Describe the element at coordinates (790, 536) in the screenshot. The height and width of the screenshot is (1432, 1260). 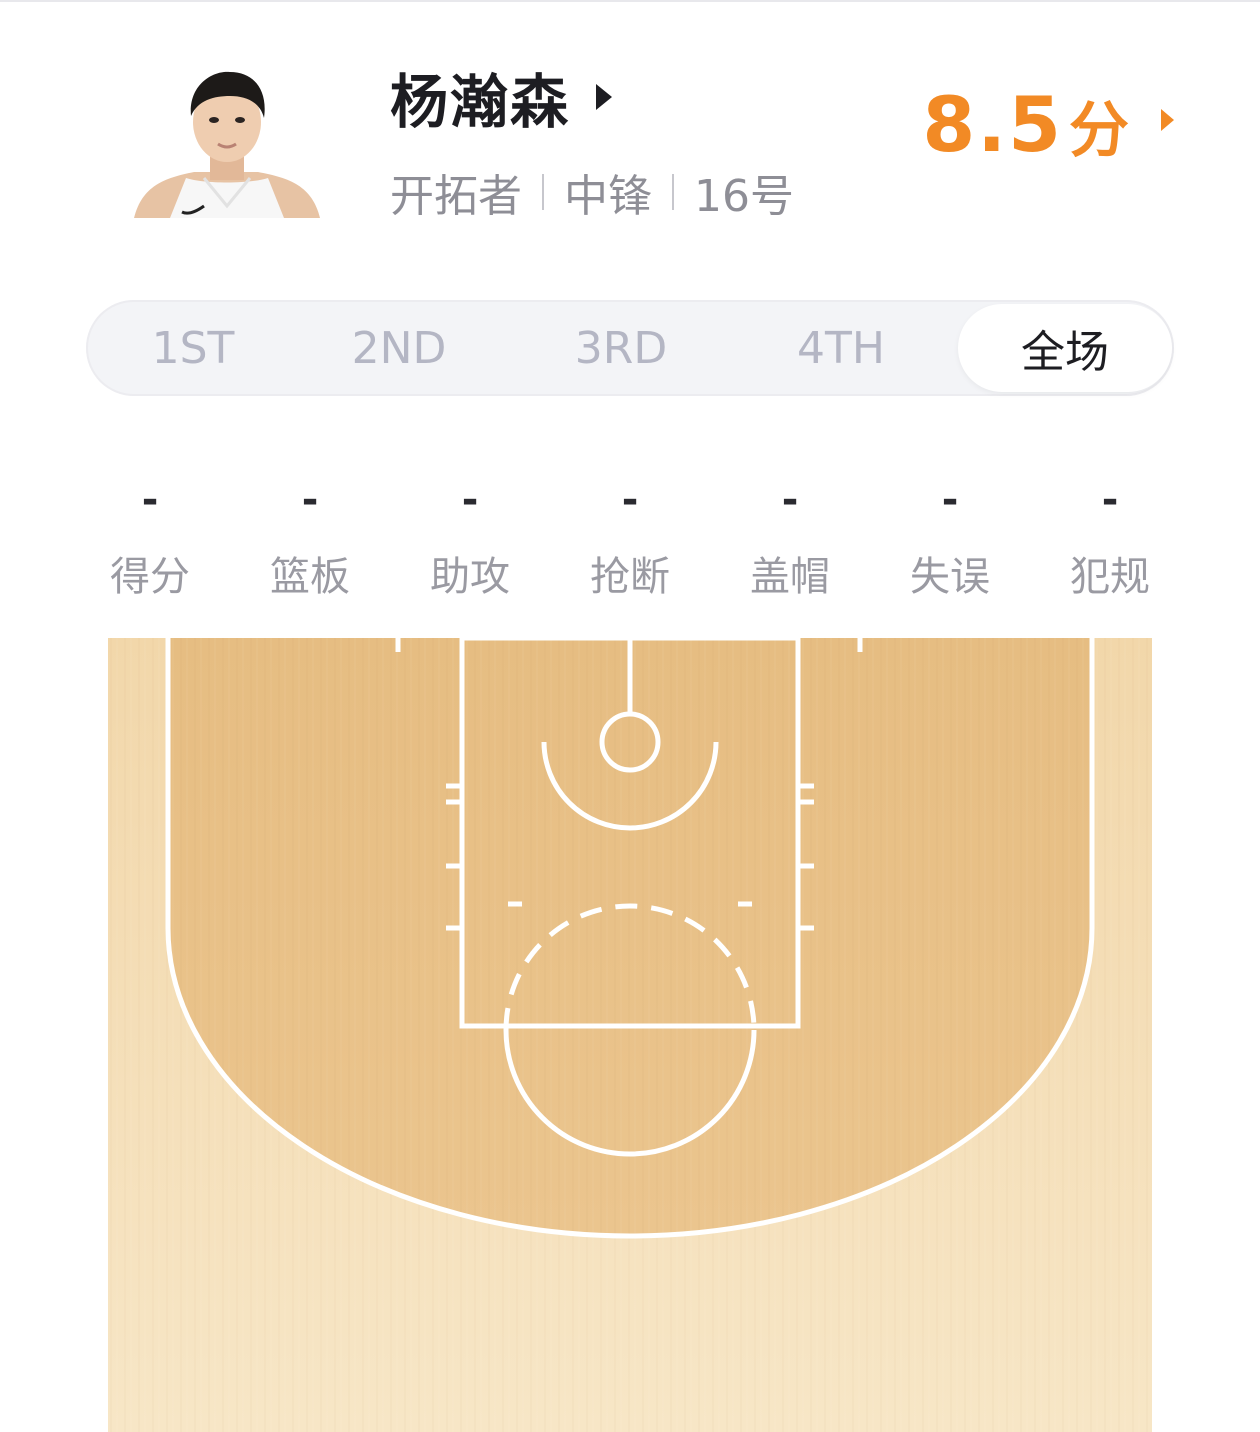
I see `stat-blocks: - 盖帽` at that location.